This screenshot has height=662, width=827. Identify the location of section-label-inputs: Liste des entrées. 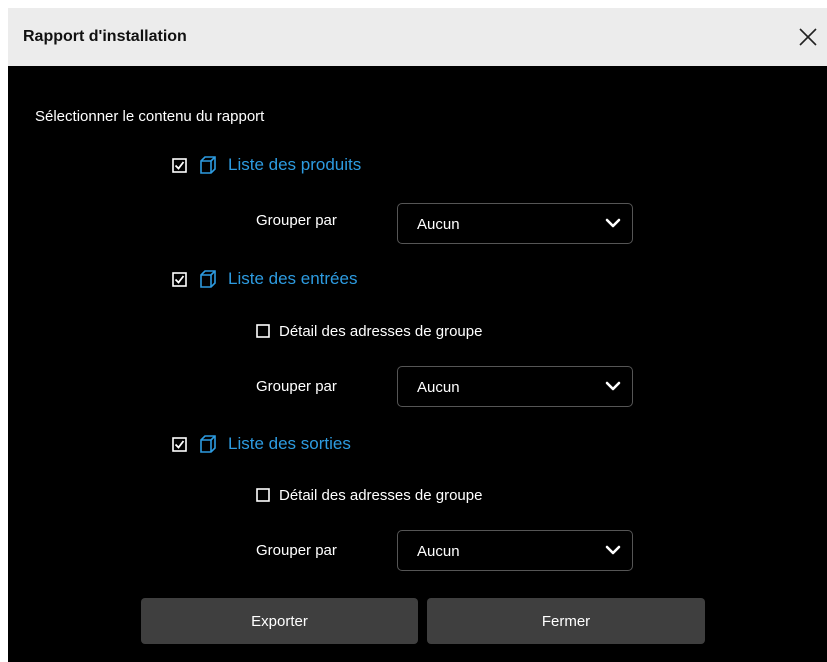
(293, 278).